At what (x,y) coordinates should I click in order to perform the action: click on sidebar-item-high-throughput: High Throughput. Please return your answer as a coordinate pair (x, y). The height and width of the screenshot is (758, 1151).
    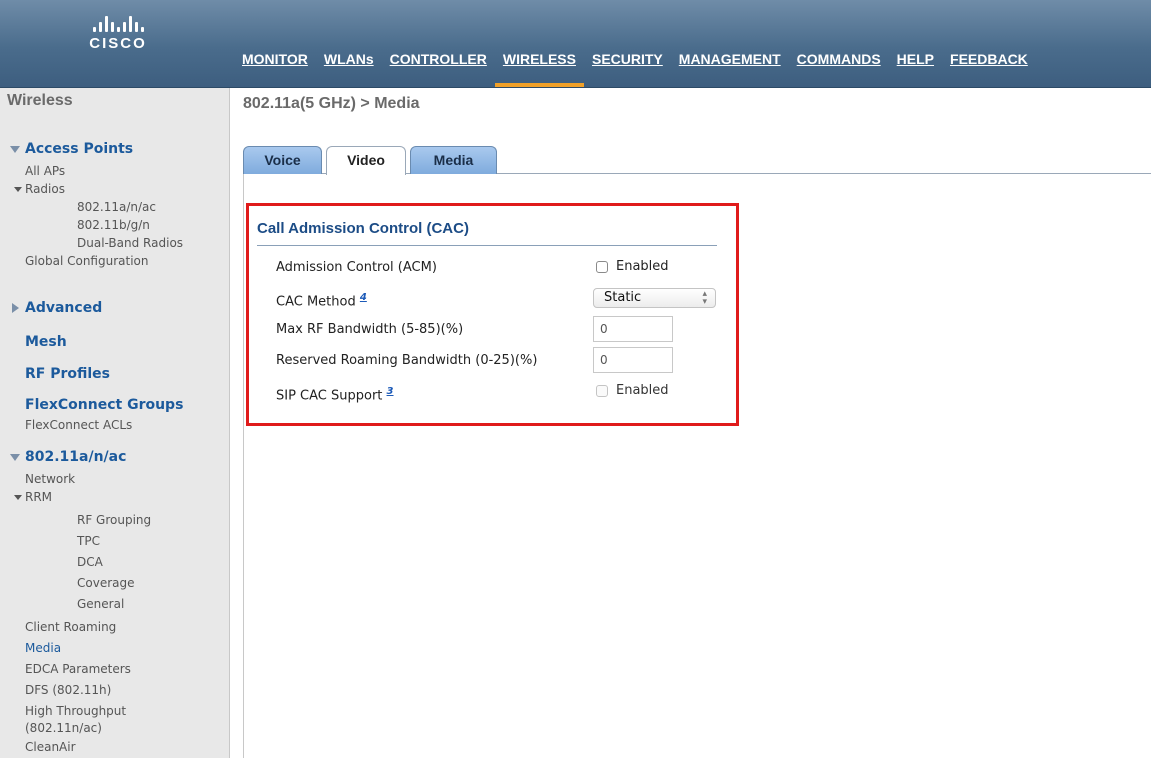
    Looking at the image, I should click on (75, 711).